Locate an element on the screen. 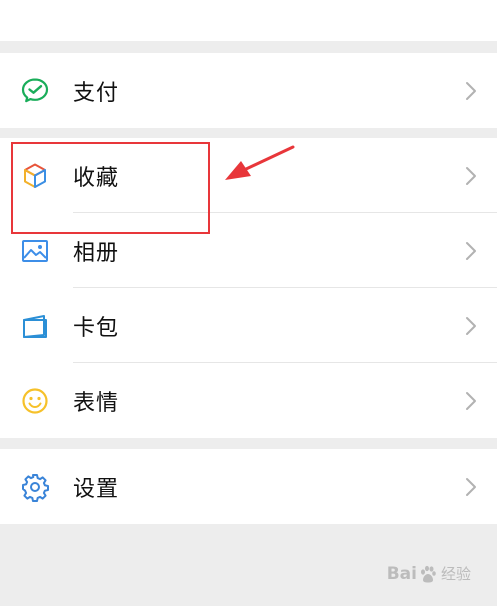 This screenshot has width=497, height=606. baidu-paw-icon is located at coordinates (428, 573).